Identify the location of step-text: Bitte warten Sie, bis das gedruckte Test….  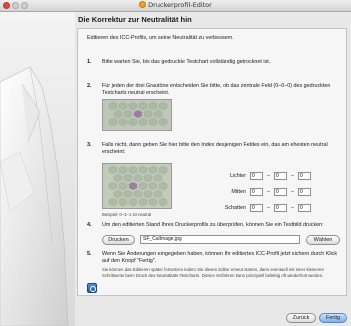
(186, 62).